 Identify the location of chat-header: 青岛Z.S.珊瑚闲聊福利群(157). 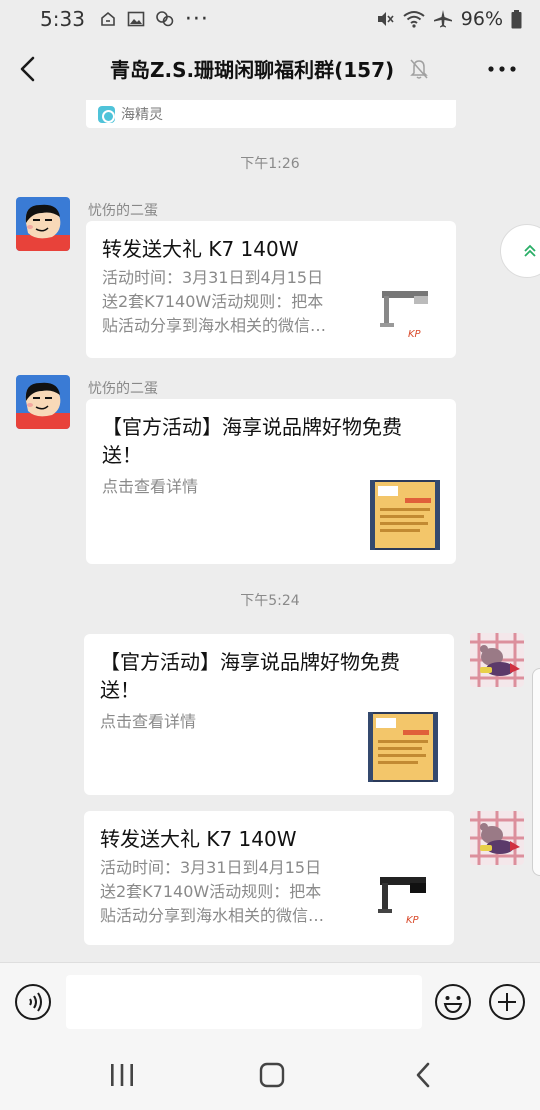
(270, 69).